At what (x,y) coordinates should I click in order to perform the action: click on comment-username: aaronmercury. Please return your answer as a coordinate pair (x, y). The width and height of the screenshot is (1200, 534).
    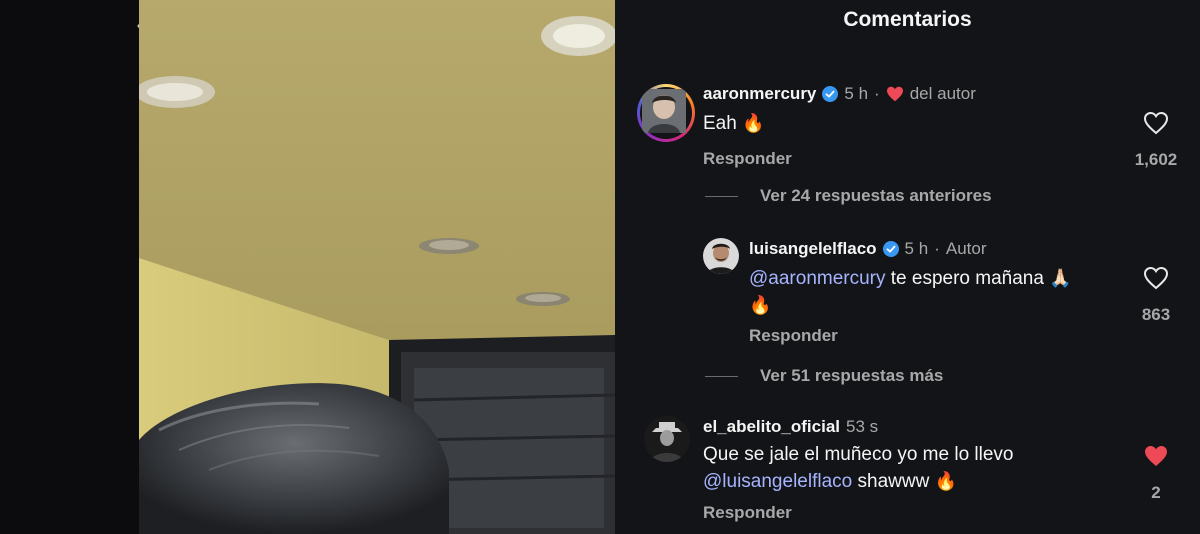
    Looking at the image, I should click on (759, 94).